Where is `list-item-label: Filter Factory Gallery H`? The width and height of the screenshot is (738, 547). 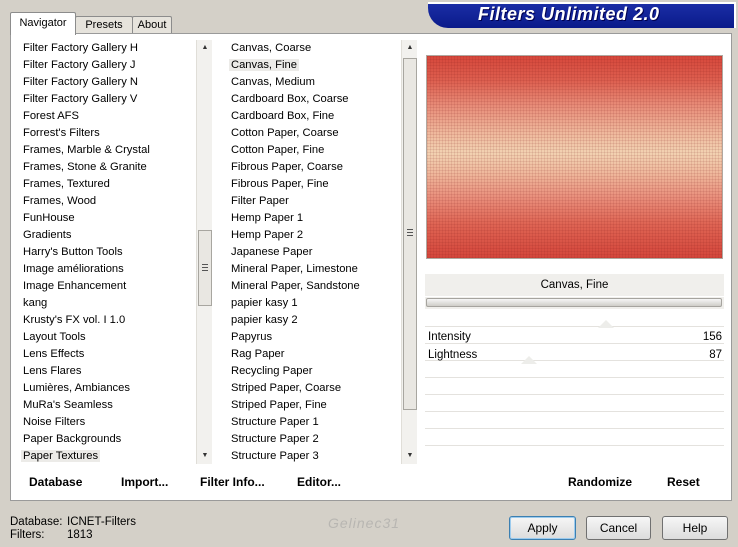
list-item-label: Filter Factory Gallery H is located at coordinates (80, 48).